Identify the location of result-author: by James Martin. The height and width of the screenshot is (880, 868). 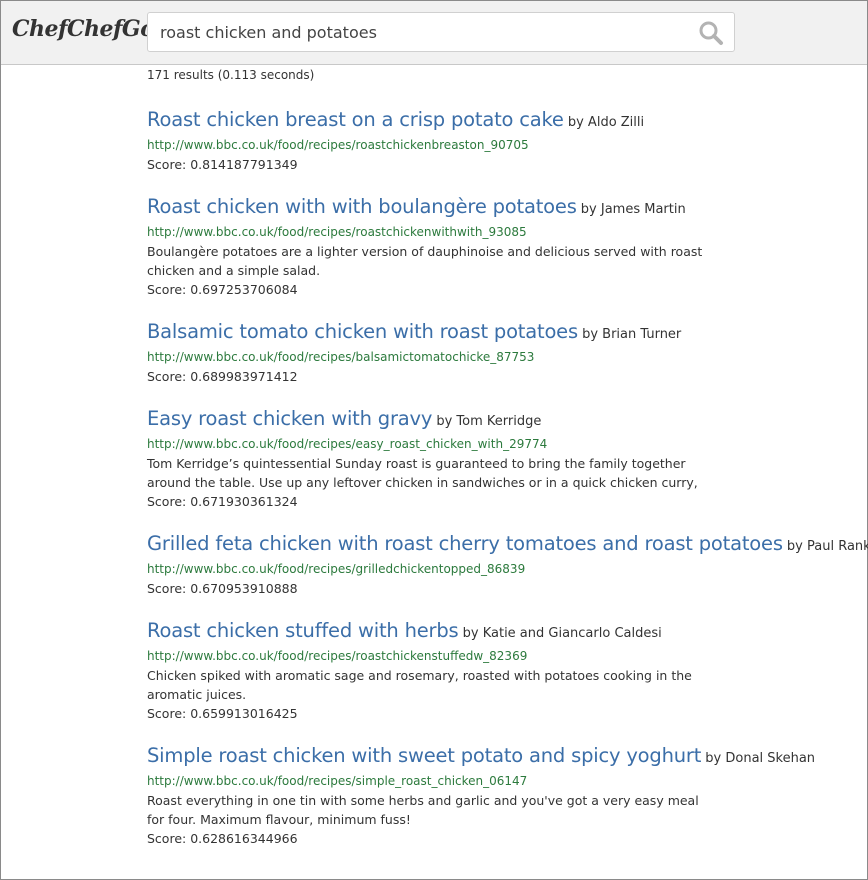
(633, 209).